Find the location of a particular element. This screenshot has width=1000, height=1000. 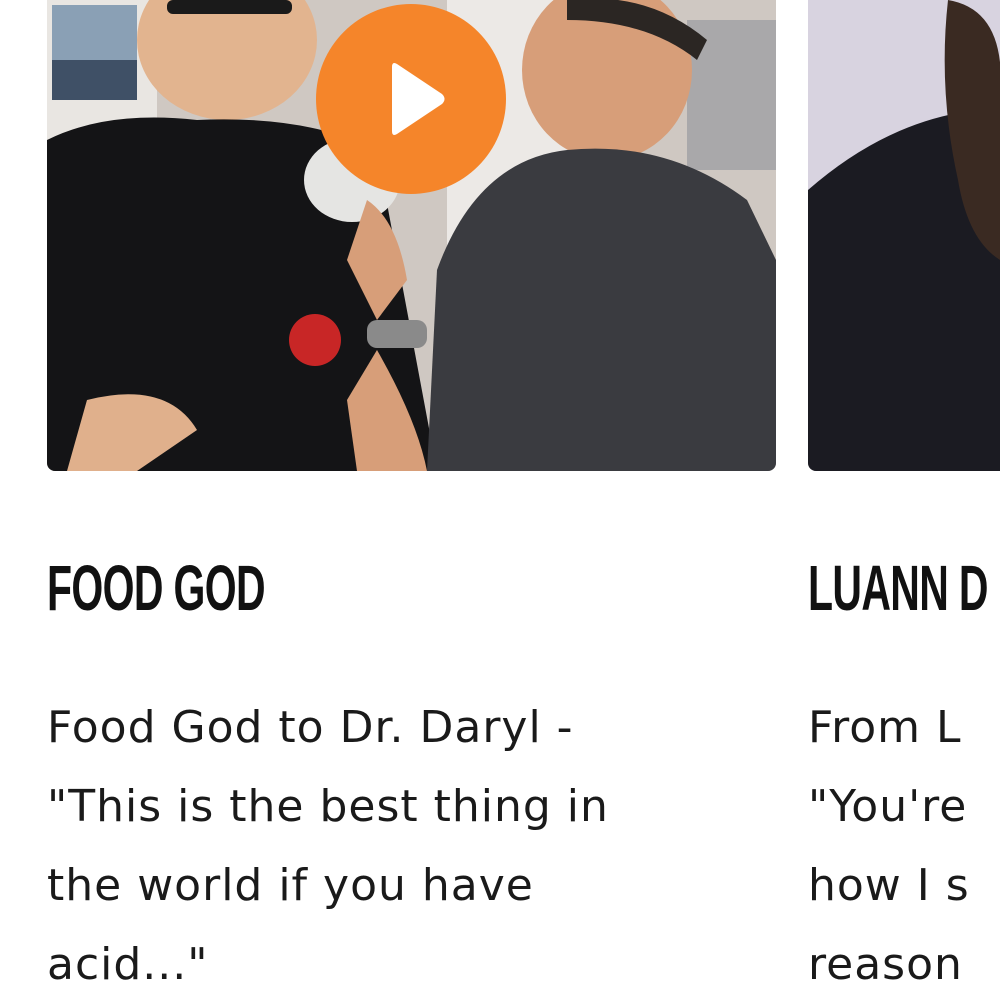

video-title: LUANN D is located at coordinates (898, 588).